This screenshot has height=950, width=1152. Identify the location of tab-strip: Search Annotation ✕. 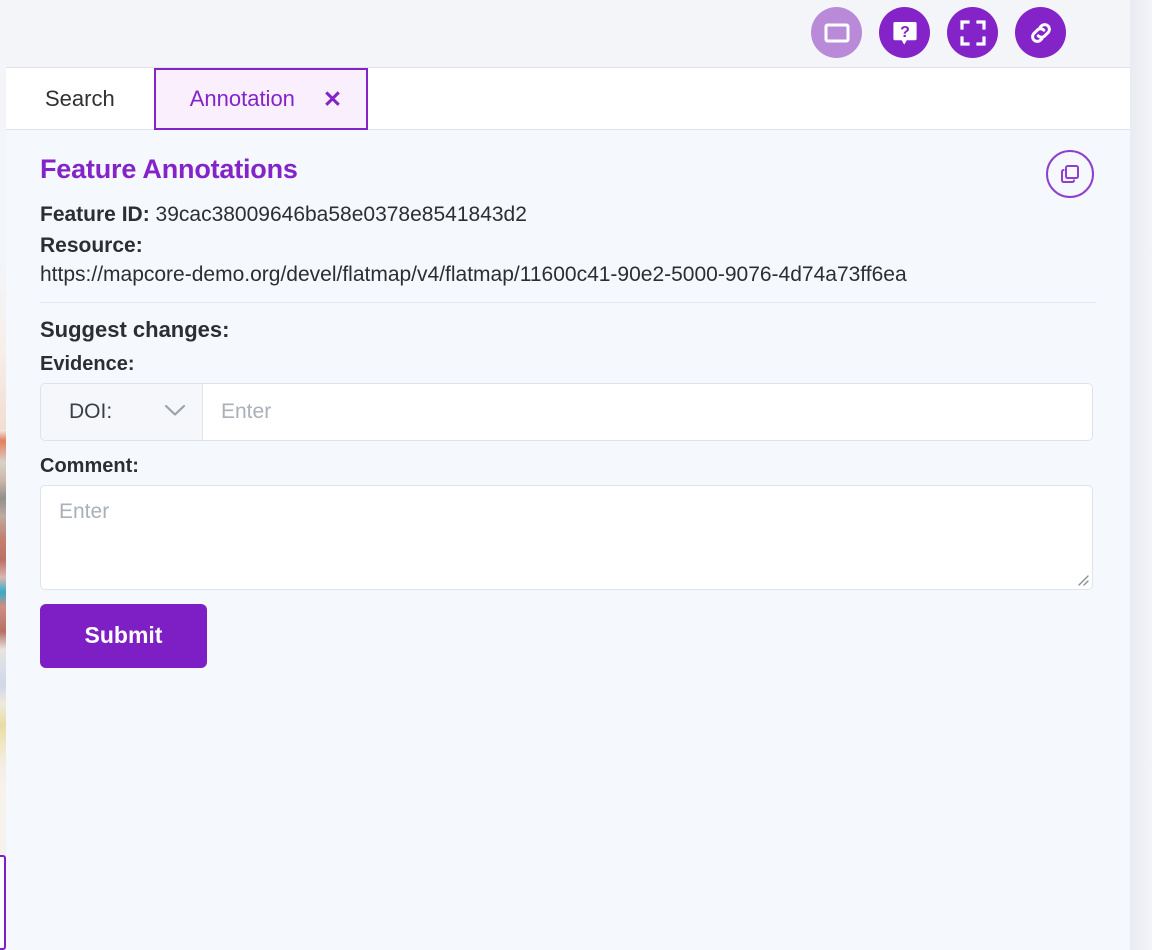
(568, 99).